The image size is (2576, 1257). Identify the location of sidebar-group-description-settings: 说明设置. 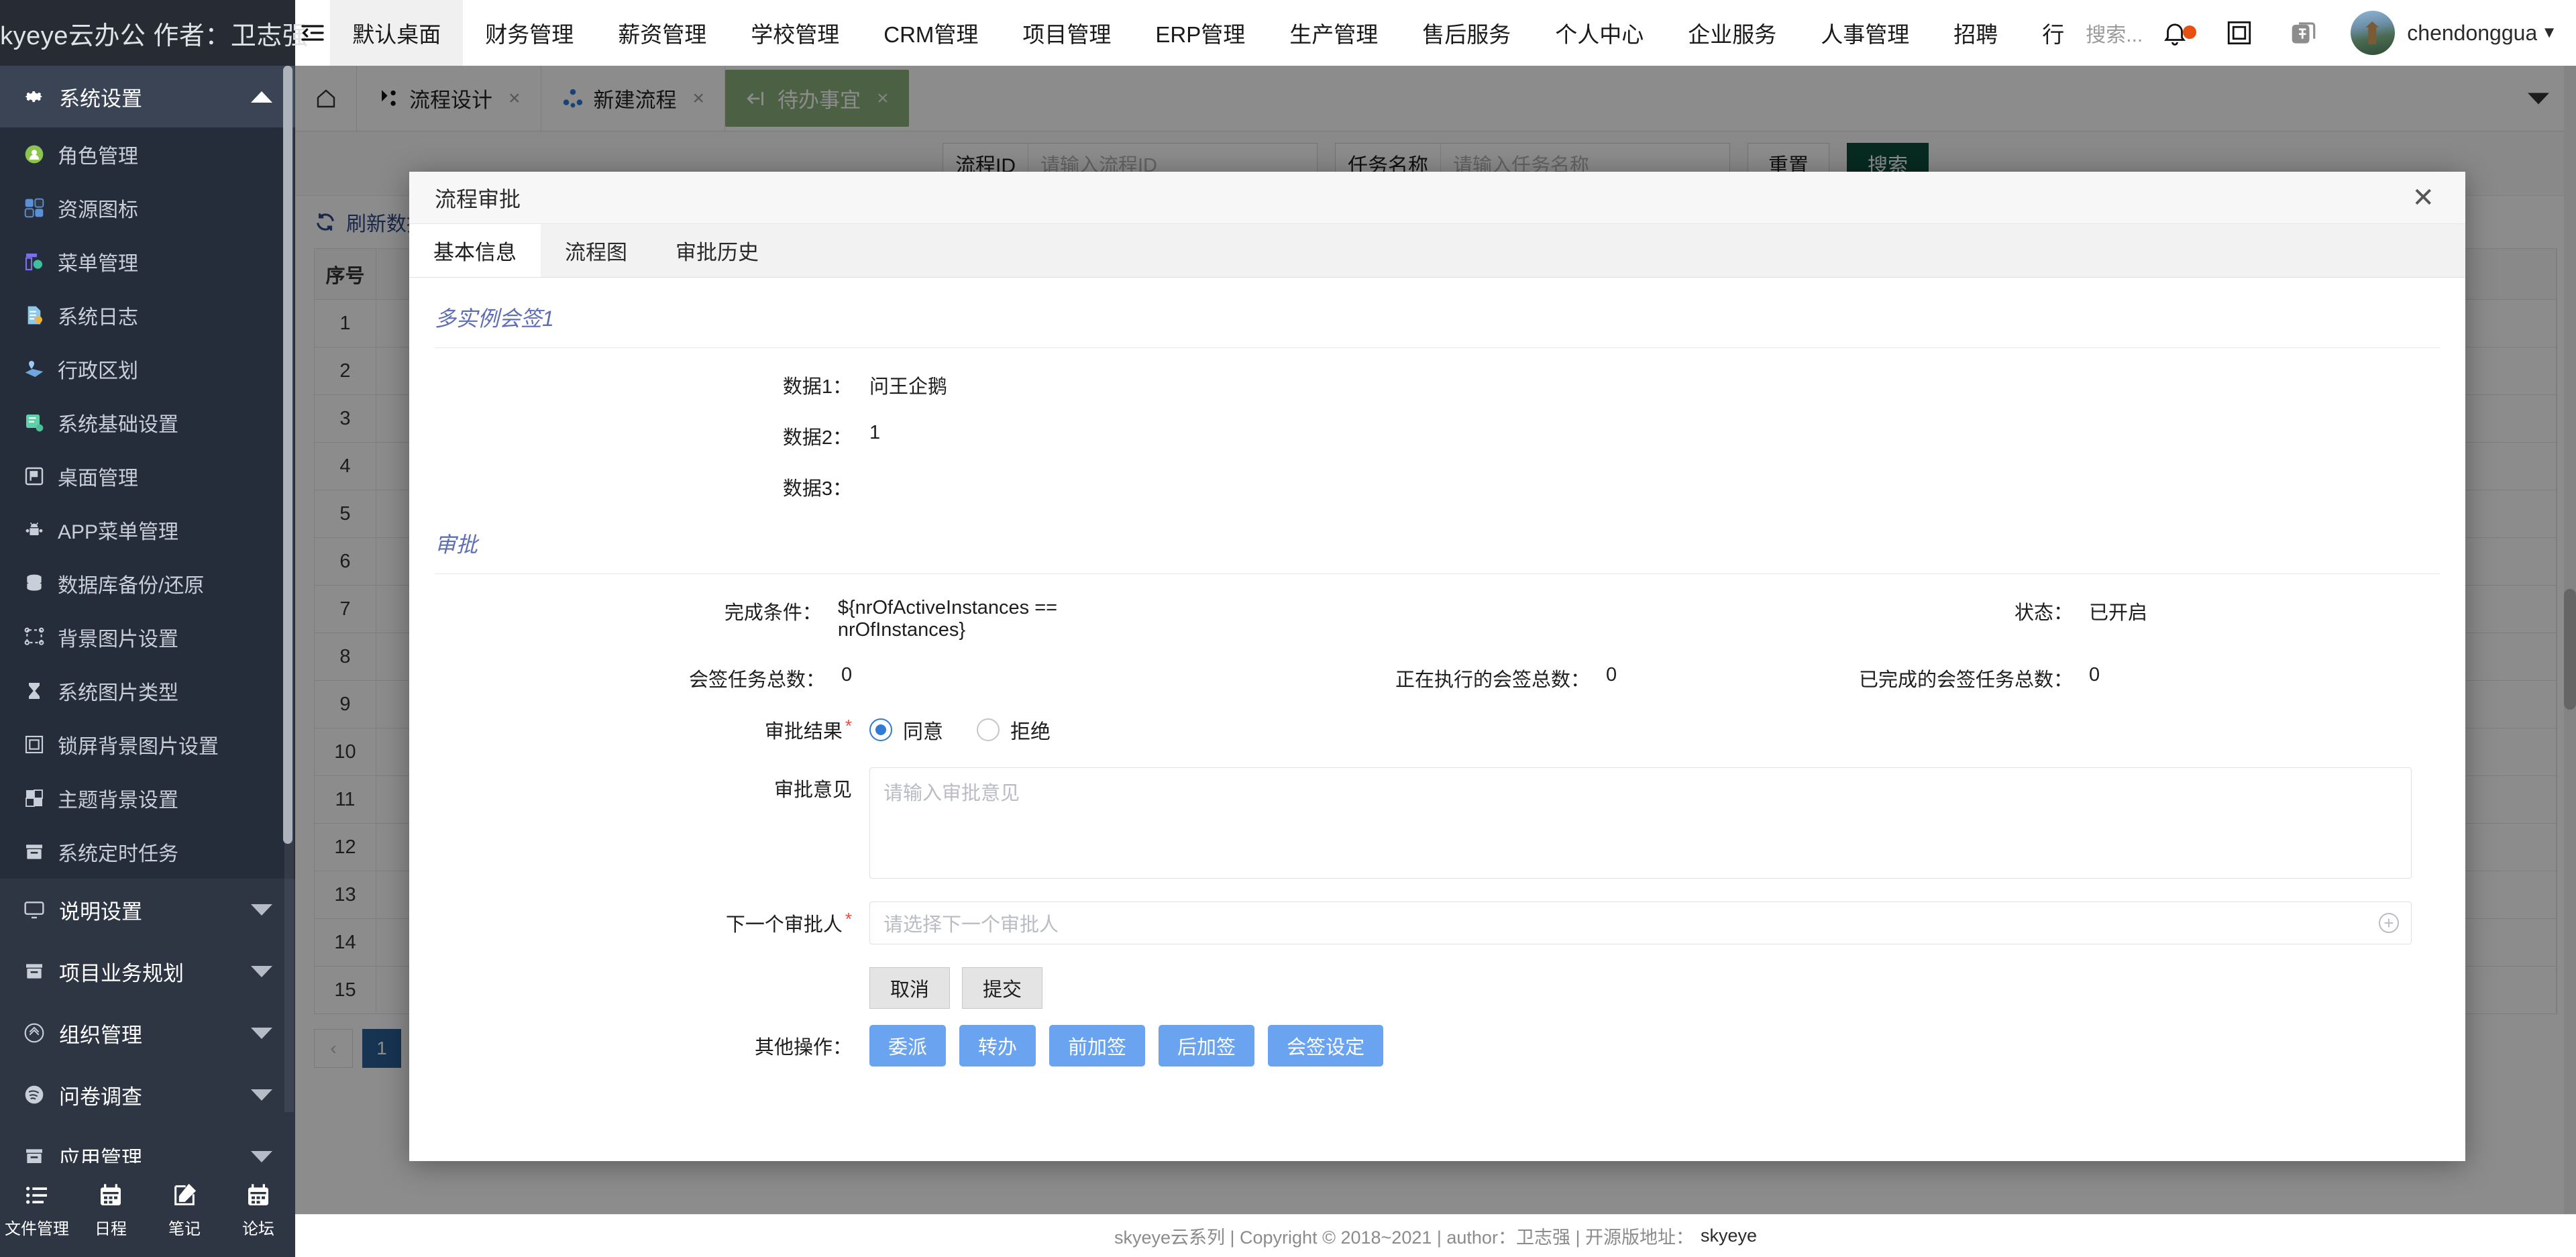
(147, 910).